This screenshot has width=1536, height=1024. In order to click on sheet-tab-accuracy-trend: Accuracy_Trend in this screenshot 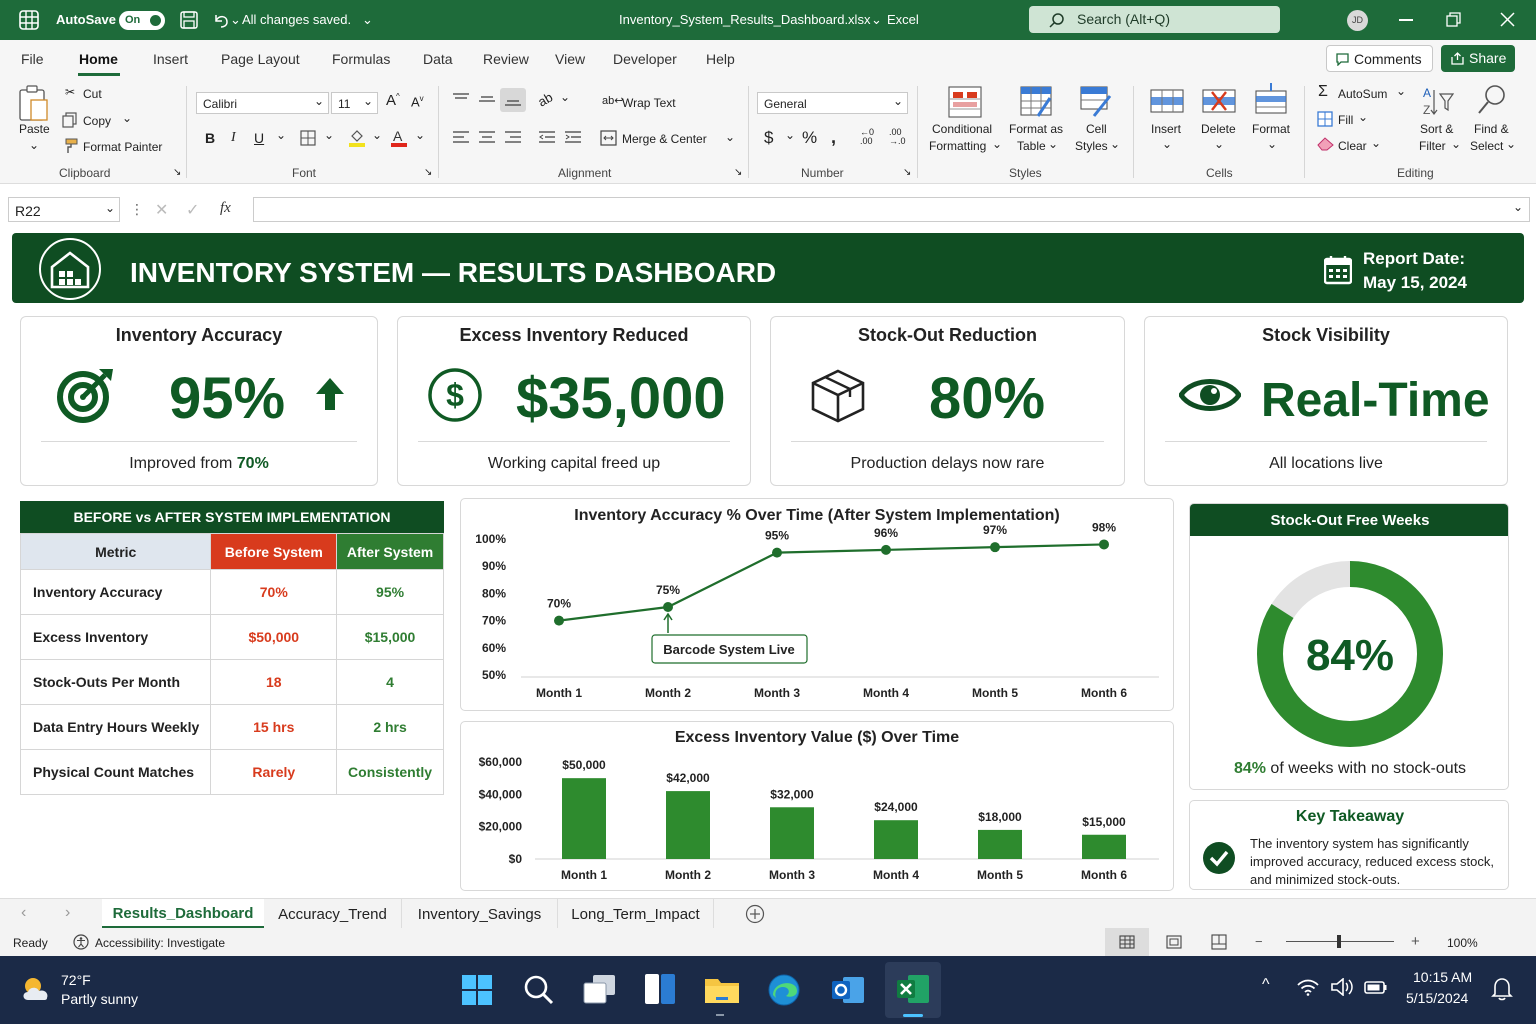, I will do `click(333, 914)`.